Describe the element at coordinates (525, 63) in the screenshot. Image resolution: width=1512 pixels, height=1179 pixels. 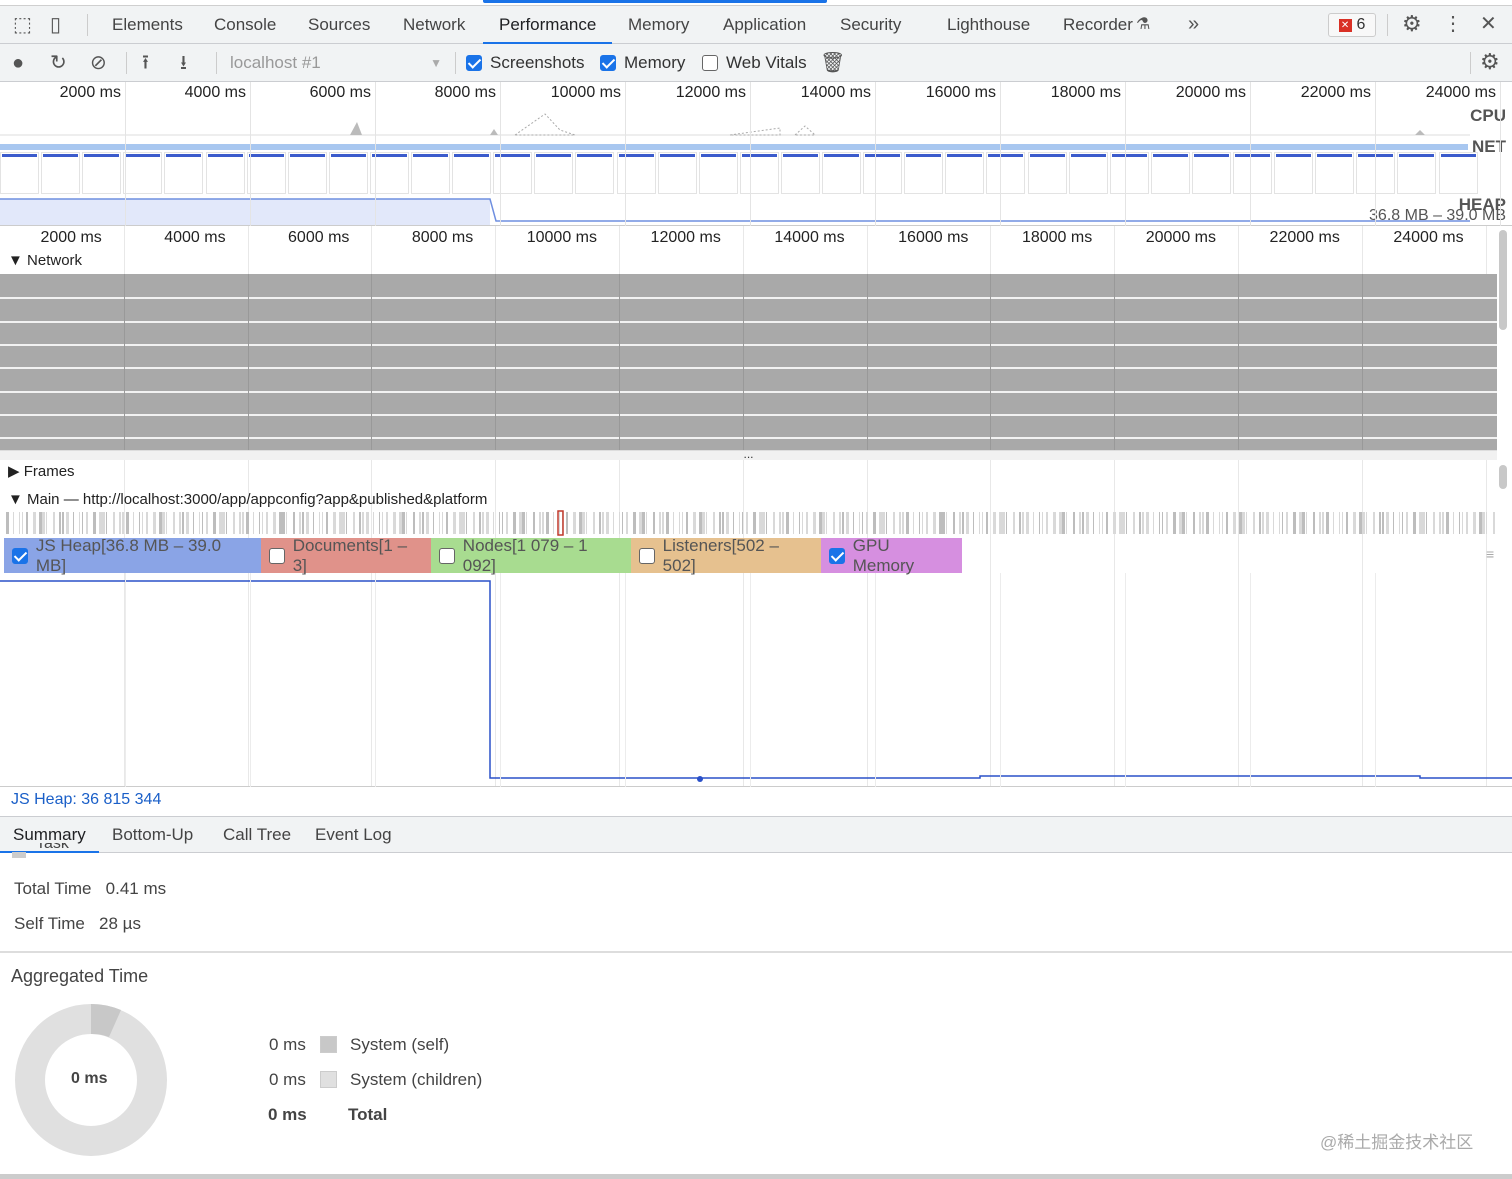
I see `screenshots-checkbox: Screenshots` at that location.